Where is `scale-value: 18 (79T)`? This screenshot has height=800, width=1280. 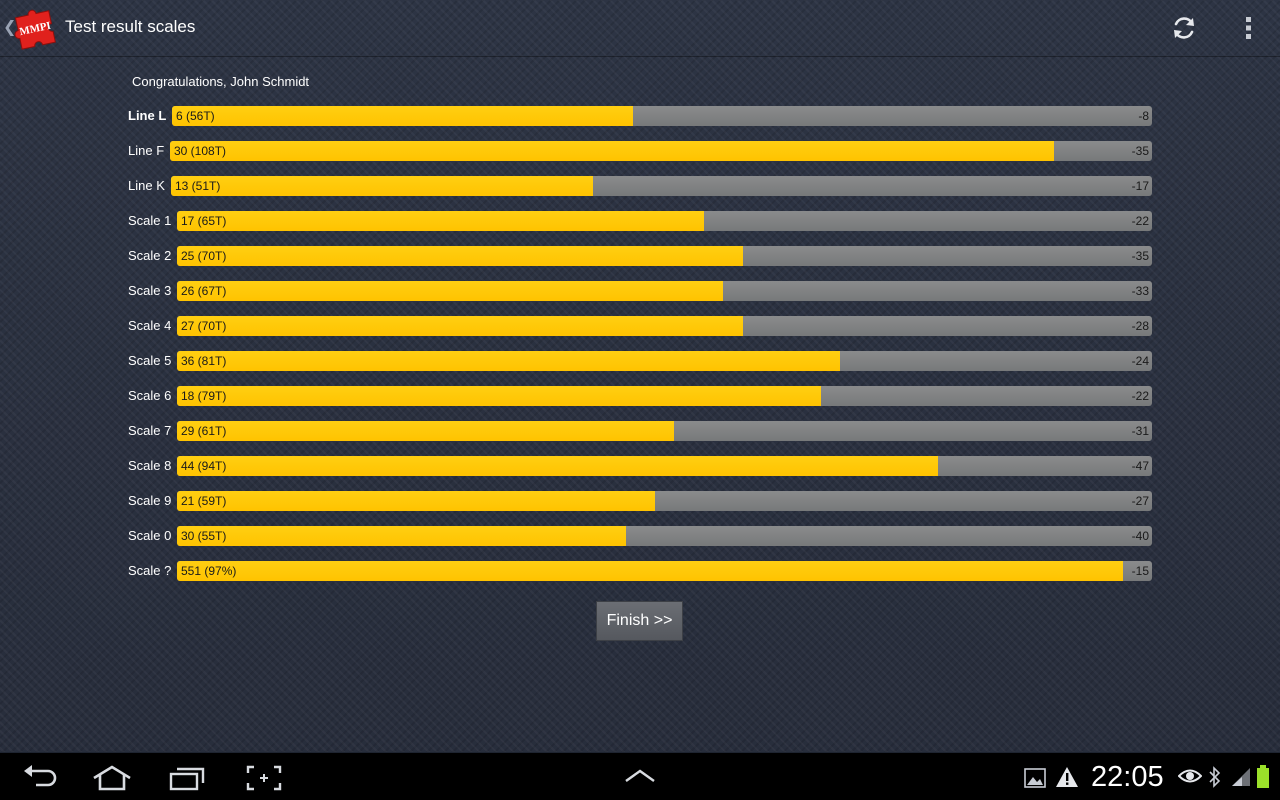 scale-value: 18 (79T) is located at coordinates (204, 396).